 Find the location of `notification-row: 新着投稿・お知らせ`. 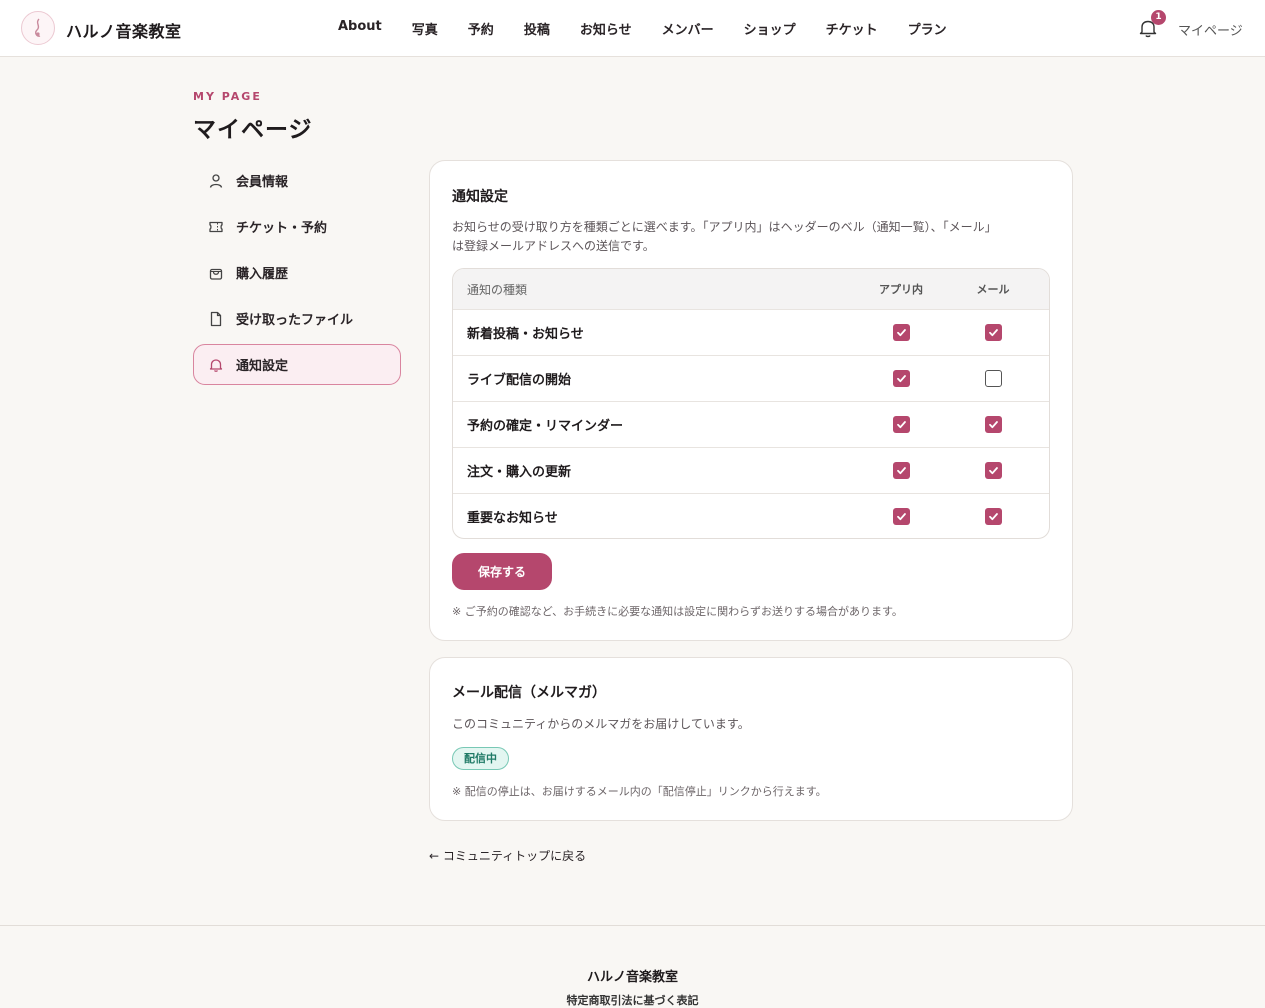

notification-row: 新着投稿・お知らせ is located at coordinates (751, 332).